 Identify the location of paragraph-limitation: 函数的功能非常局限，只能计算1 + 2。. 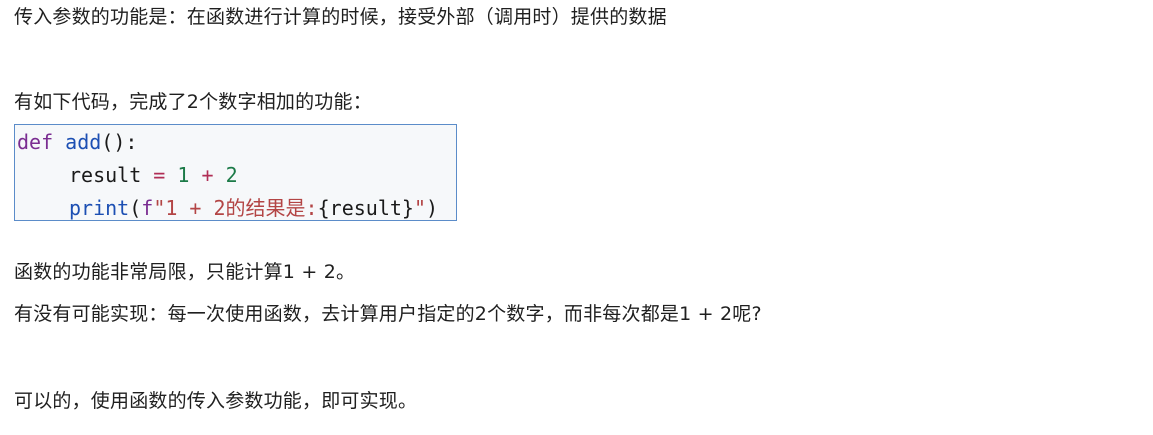
(185, 272).